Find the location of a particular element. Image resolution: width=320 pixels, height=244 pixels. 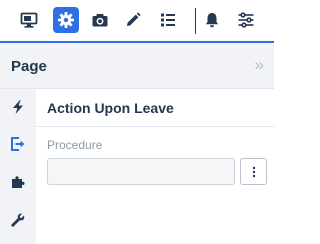

procedure-menu-button is located at coordinates (253, 171).